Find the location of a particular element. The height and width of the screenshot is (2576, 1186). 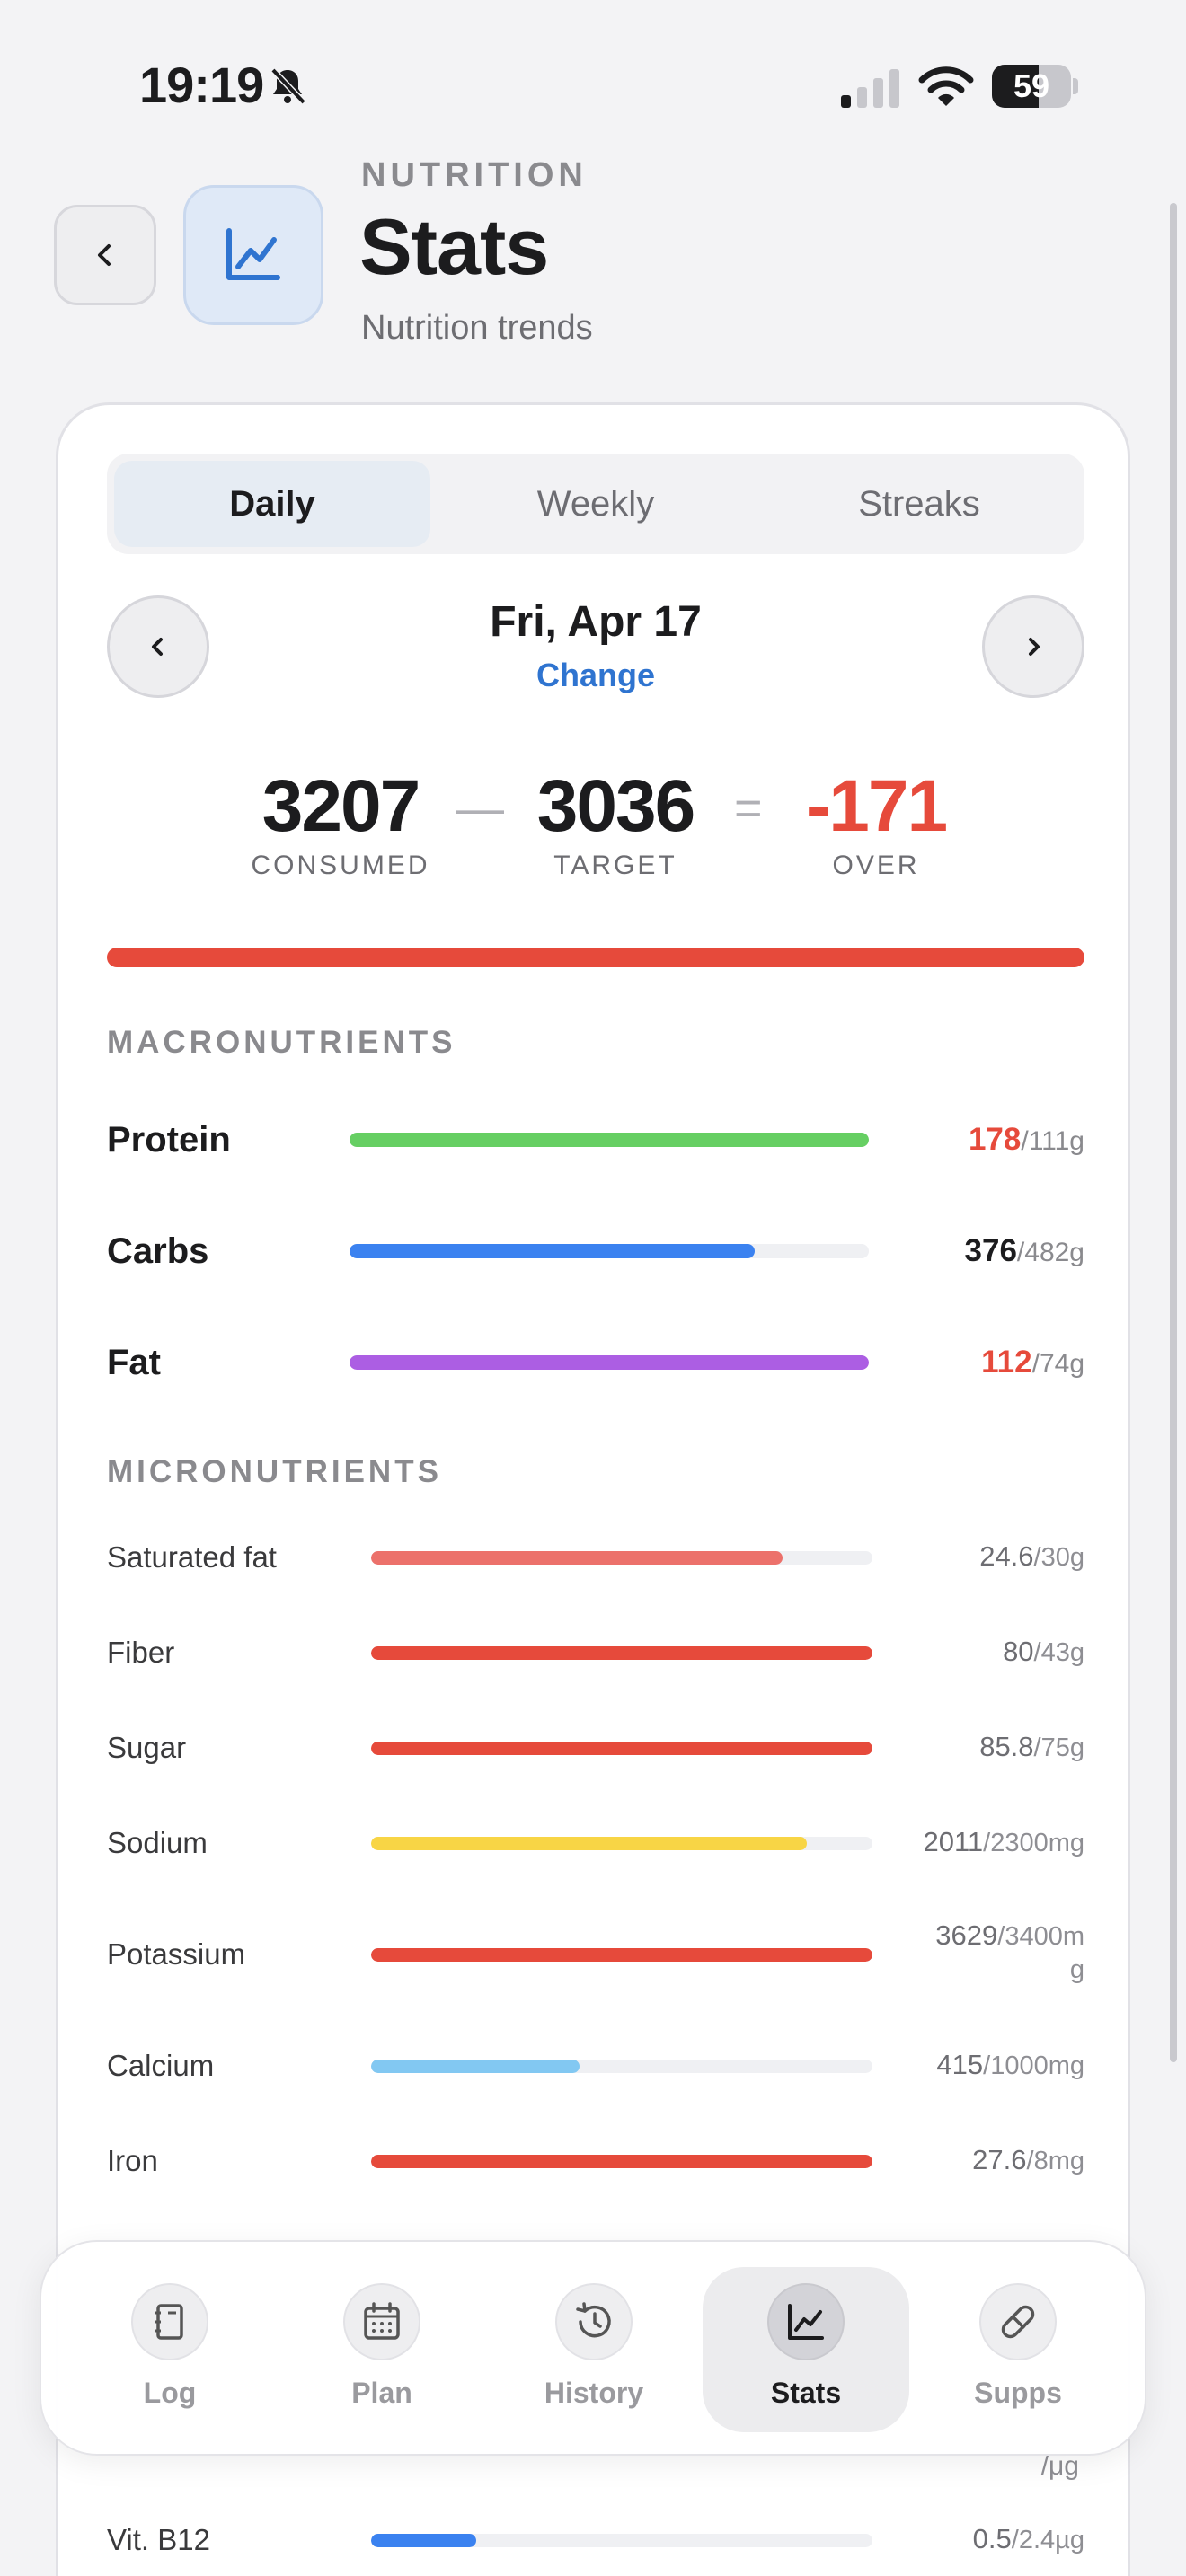

micro-row: Fiber 80/43g is located at coordinates (595, 1652).